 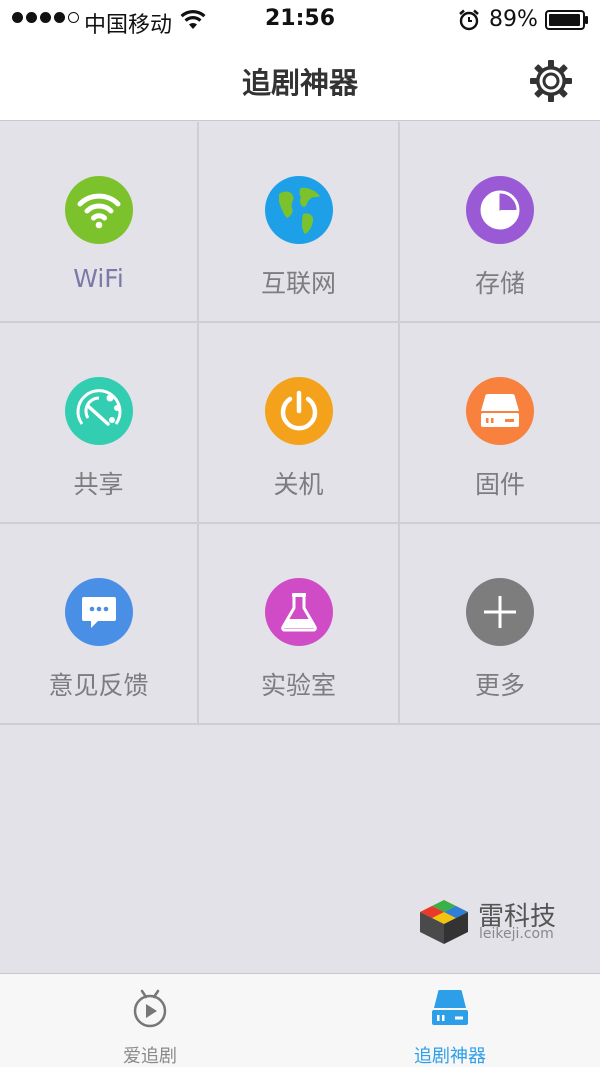 I want to click on battery-icon, so click(x=566, y=20).